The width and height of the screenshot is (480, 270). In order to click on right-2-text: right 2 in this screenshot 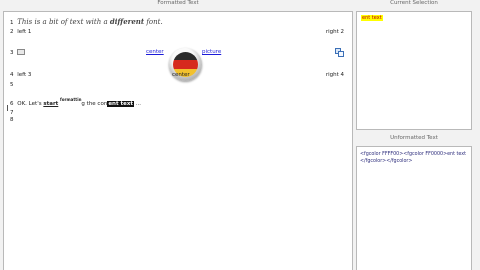, I will do `click(334, 32)`.